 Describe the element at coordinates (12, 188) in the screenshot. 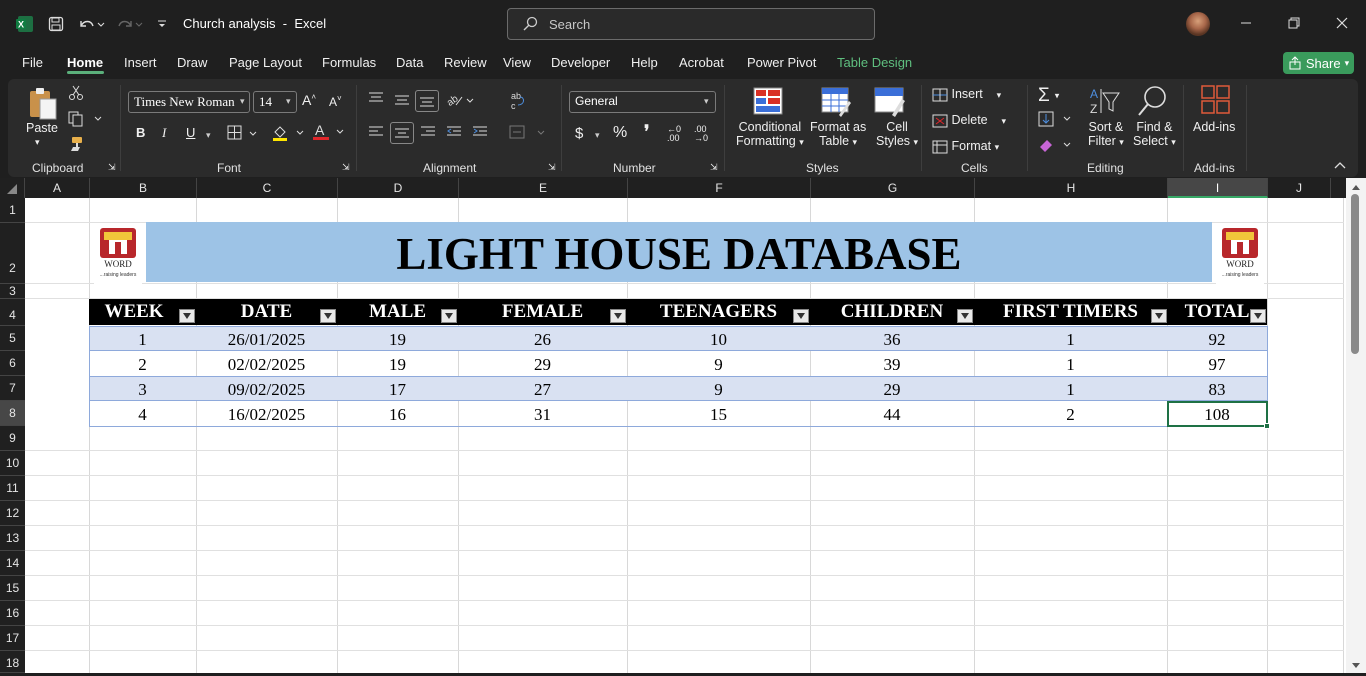

I see `select-all-corner` at that location.